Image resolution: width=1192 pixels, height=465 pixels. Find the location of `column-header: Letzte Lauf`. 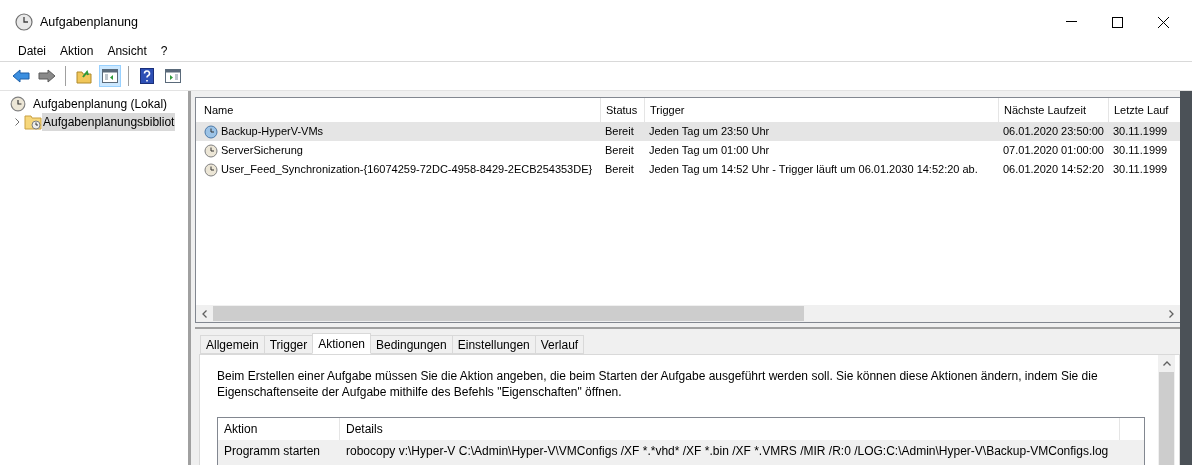

column-header: Letzte Lauf is located at coordinates (1144, 110).